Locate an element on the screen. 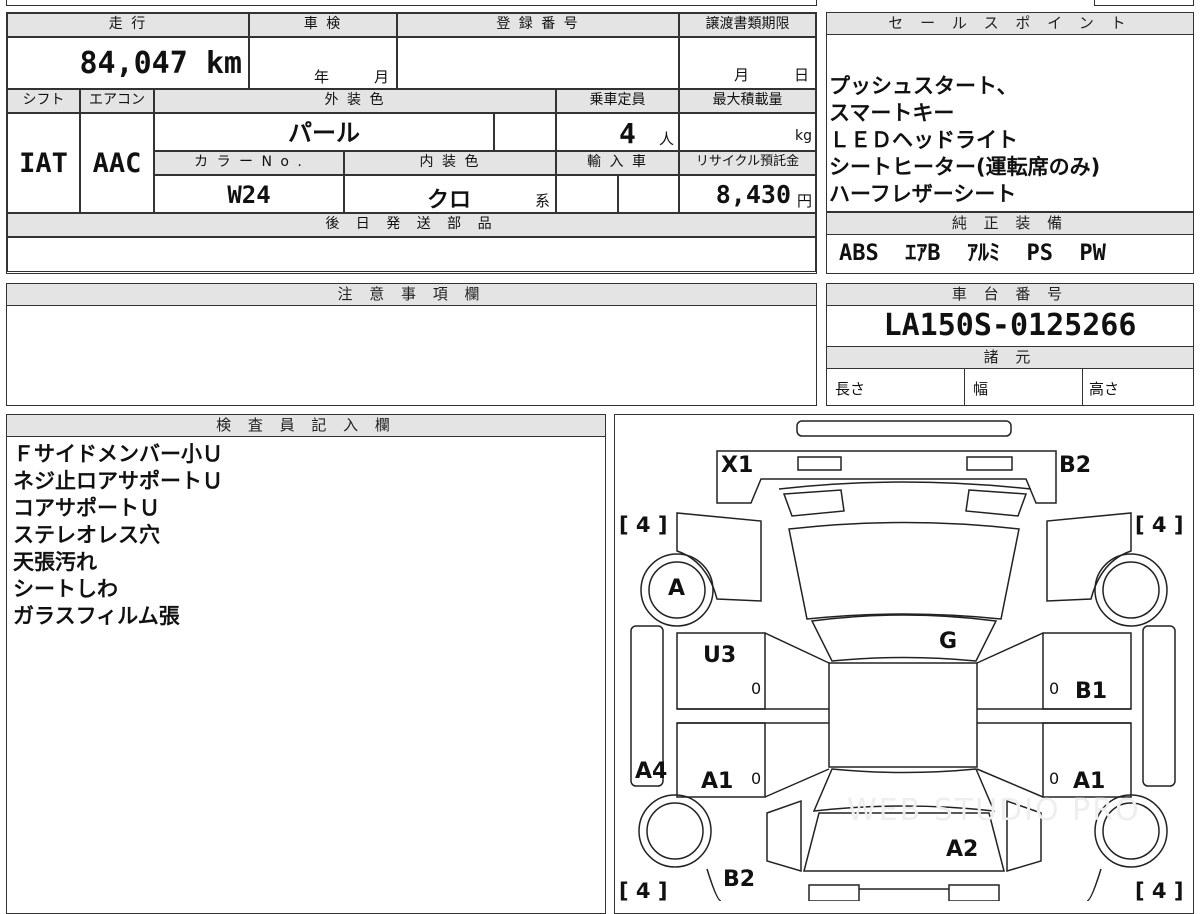 This screenshot has width=1200, height=914. tire-depth-rear-right: [ 4 ] is located at coordinates (1159, 891).